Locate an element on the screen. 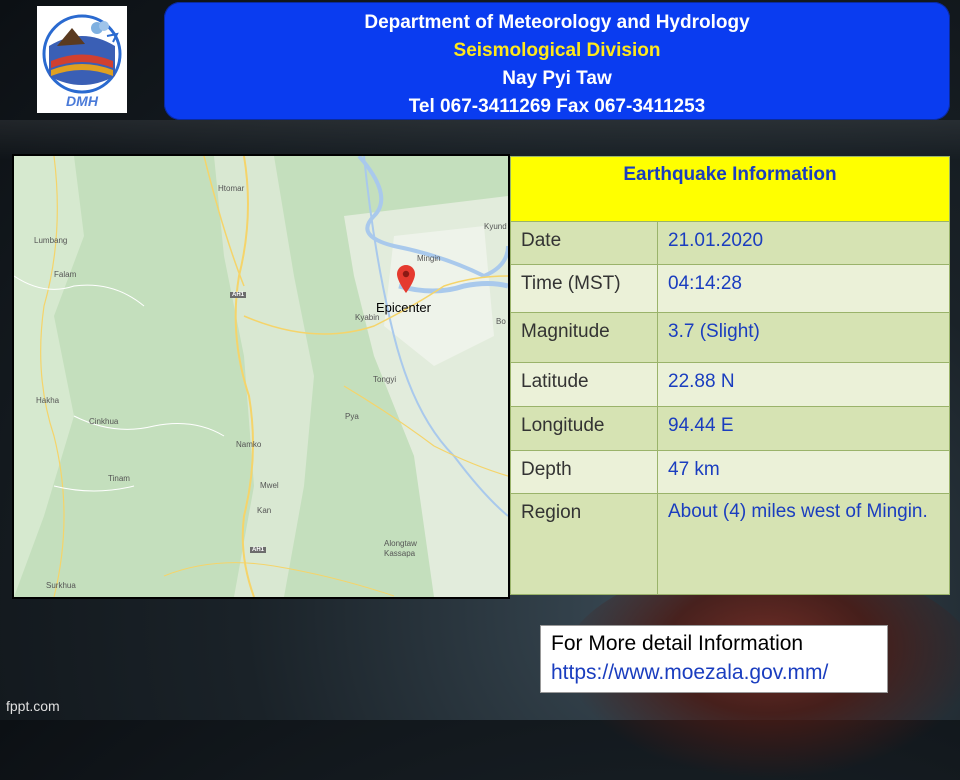 The image size is (960, 780). place-label: Alongtaw is located at coordinates (400, 543).